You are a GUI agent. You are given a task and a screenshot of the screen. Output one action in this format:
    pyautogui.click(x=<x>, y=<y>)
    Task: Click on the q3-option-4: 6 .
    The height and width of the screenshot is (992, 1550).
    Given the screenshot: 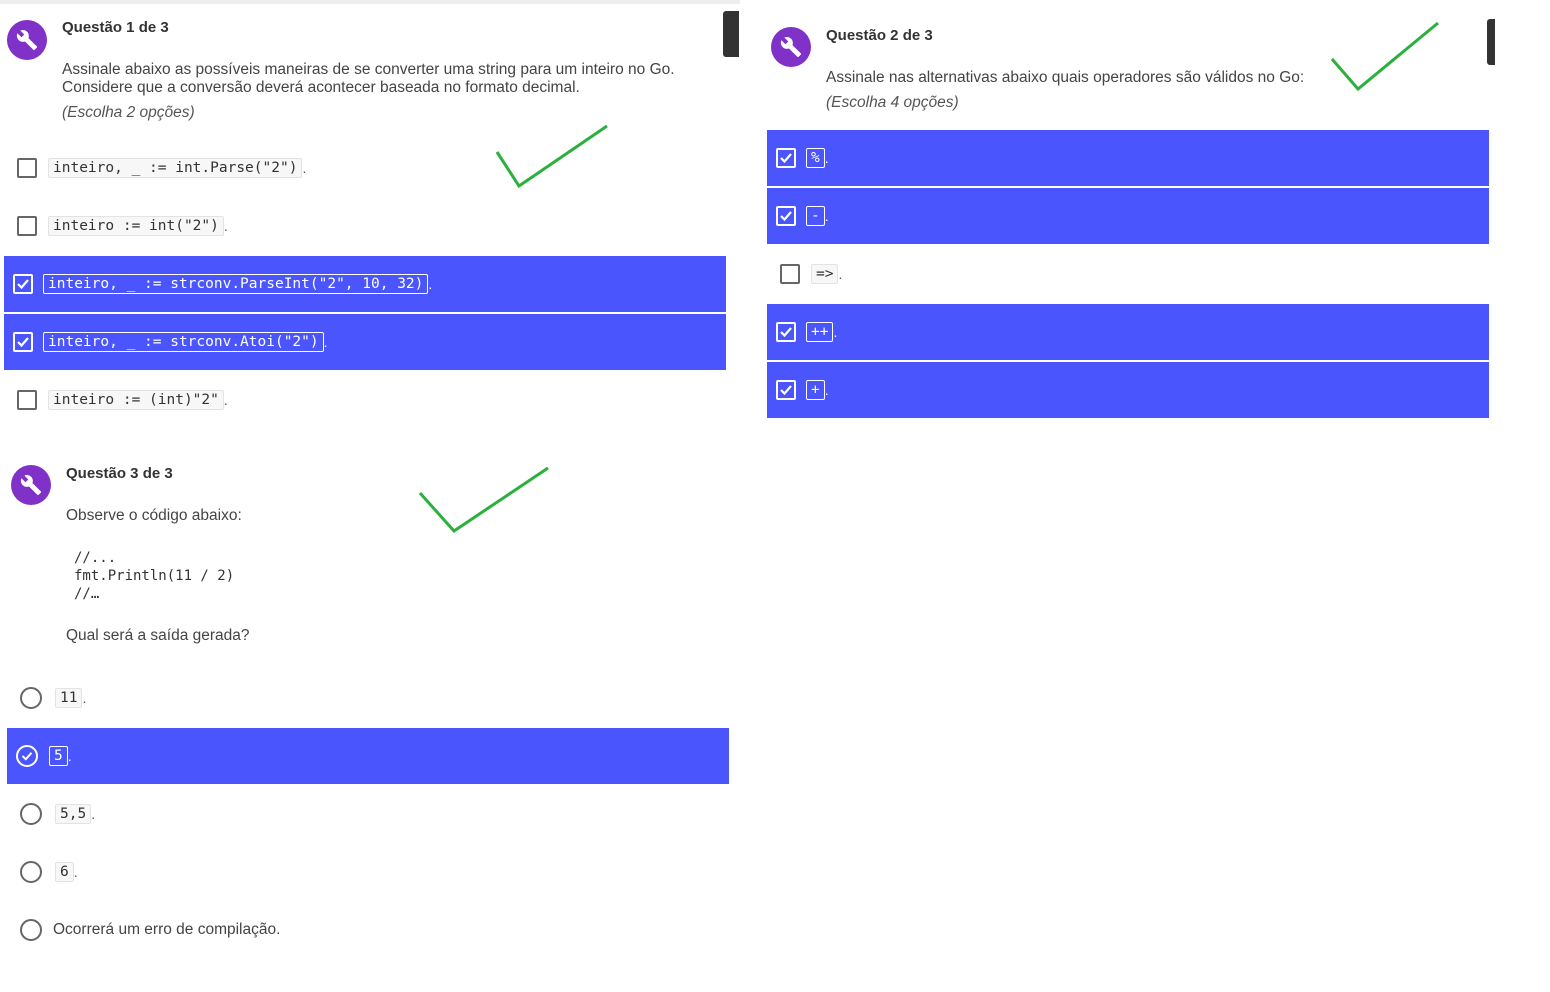 What is the action you would take?
    pyautogui.click(x=368, y=872)
    